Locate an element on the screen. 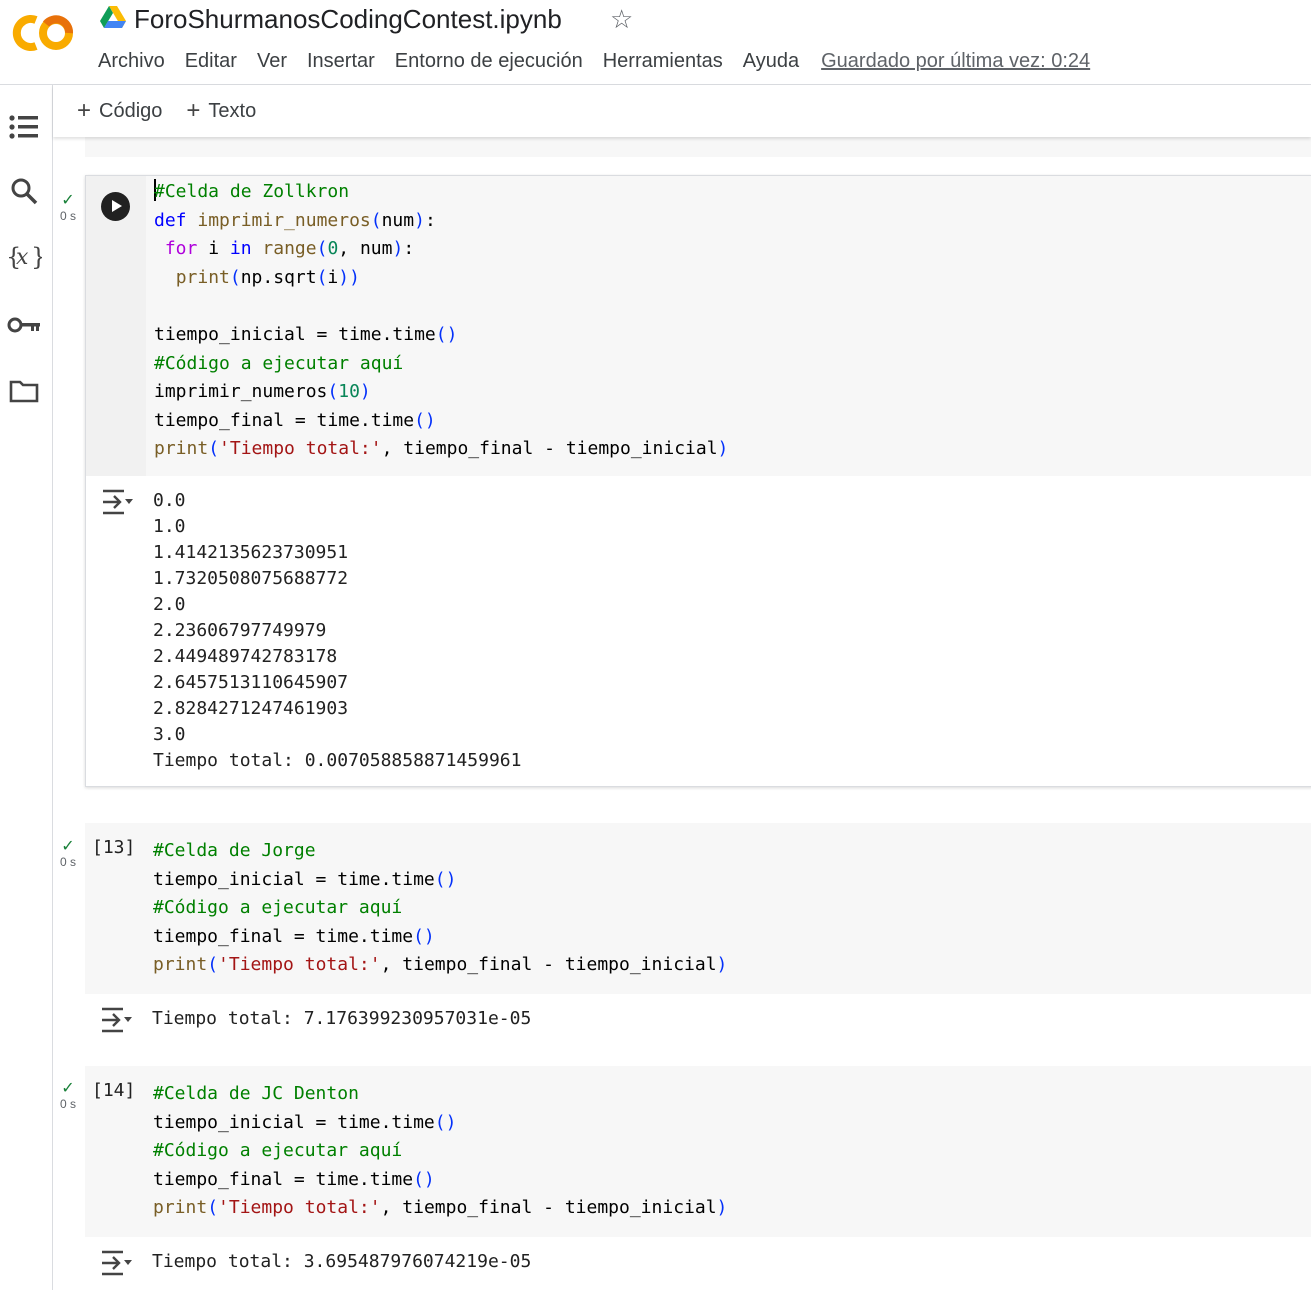 The height and width of the screenshot is (1290, 1311). output-line: 2.23606797749979 is located at coordinates (240, 630).